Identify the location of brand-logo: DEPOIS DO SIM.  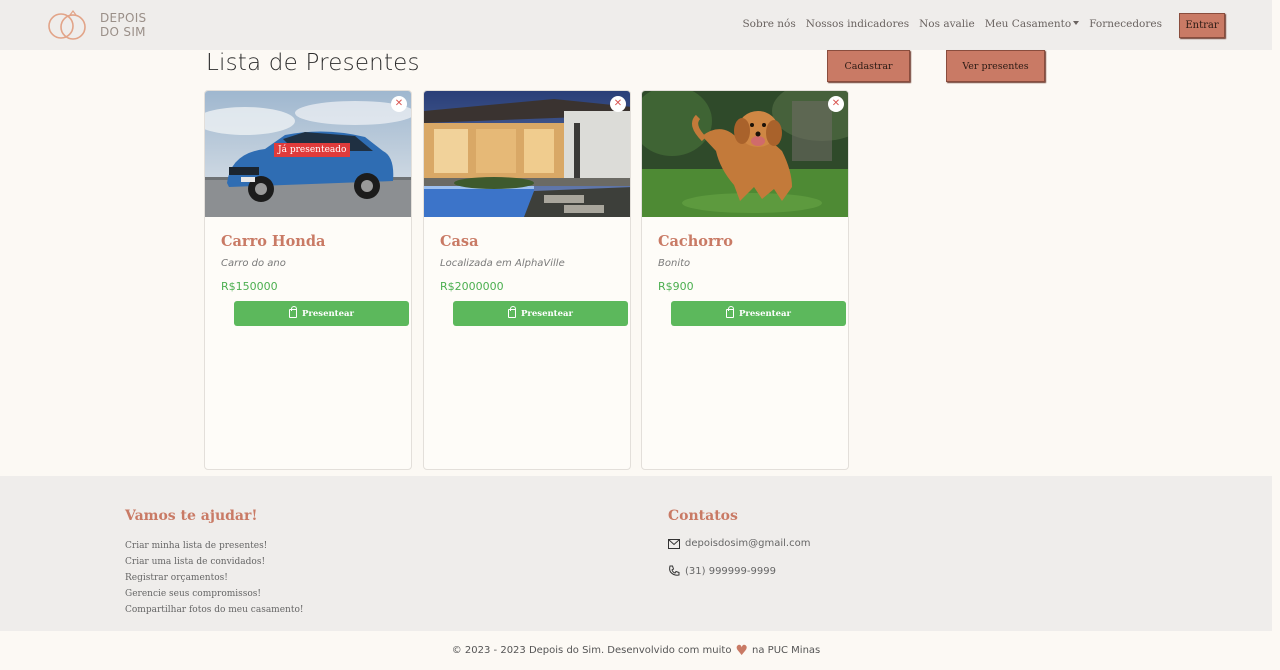
(101, 25).